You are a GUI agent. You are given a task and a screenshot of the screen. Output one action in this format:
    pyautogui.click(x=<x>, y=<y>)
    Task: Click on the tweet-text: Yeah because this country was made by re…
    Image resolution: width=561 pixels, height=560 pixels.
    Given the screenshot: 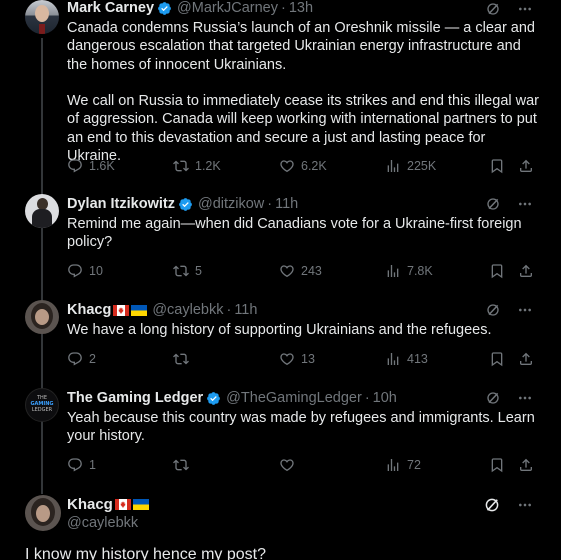 What is the action you would take?
    pyautogui.click(x=303, y=427)
    